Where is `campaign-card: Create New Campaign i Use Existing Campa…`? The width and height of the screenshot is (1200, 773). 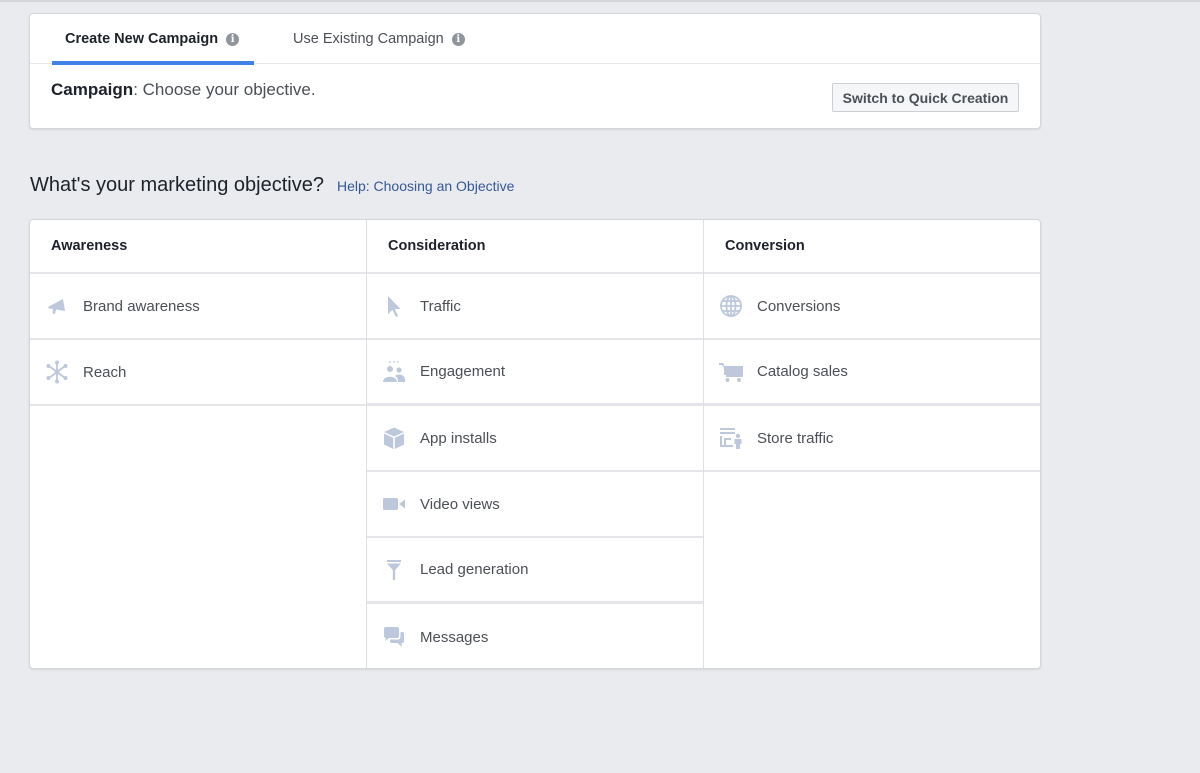 campaign-card: Create New Campaign i Use Existing Campa… is located at coordinates (535, 71).